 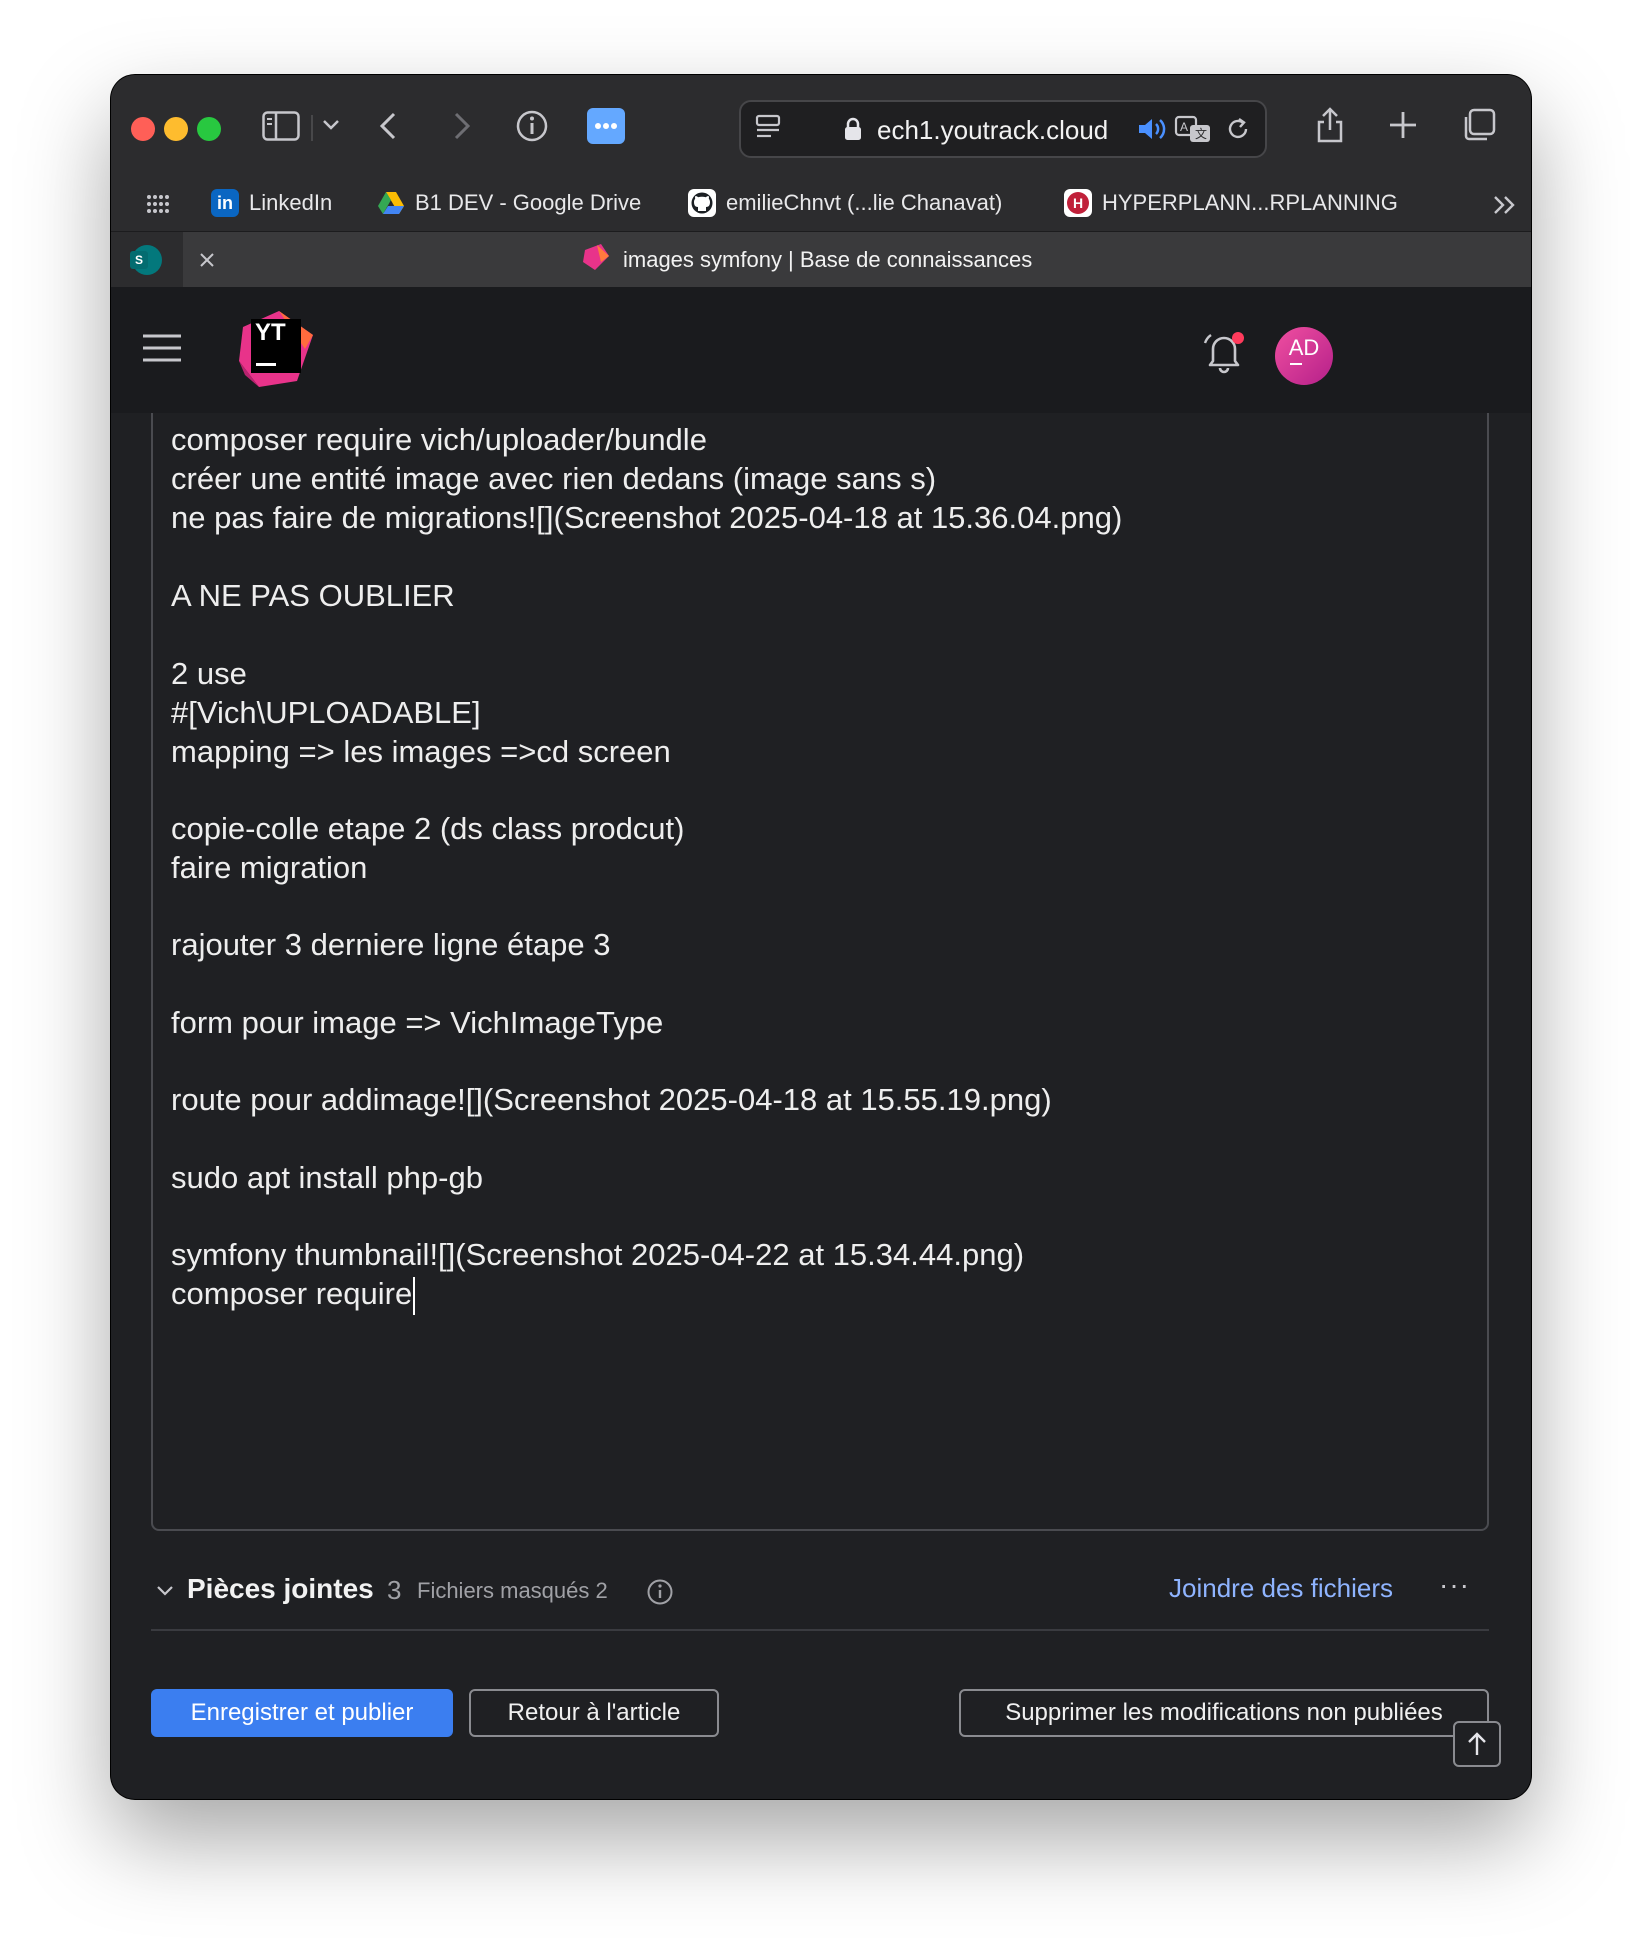 I want to click on pinned-tab: S, so click(x=147, y=260).